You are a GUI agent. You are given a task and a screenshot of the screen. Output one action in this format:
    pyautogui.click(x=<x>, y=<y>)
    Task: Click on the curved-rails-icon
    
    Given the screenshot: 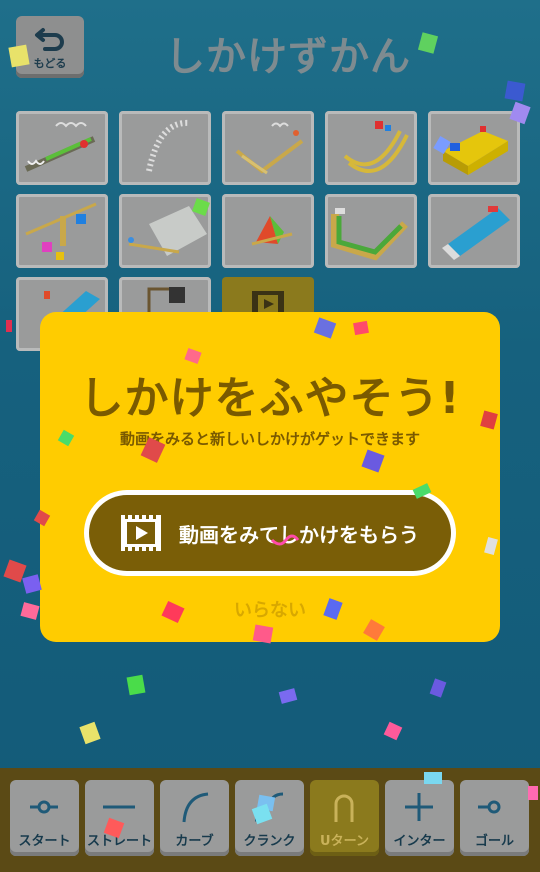 What is the action you would take?
    pyautogui.click(x=376, y=147)
    